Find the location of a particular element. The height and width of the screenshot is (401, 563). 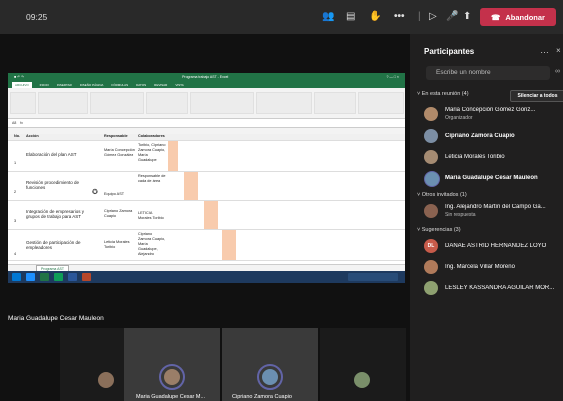

row-colaboradores: LETICIA Morales Toribio is located at coordinates (151, 215).